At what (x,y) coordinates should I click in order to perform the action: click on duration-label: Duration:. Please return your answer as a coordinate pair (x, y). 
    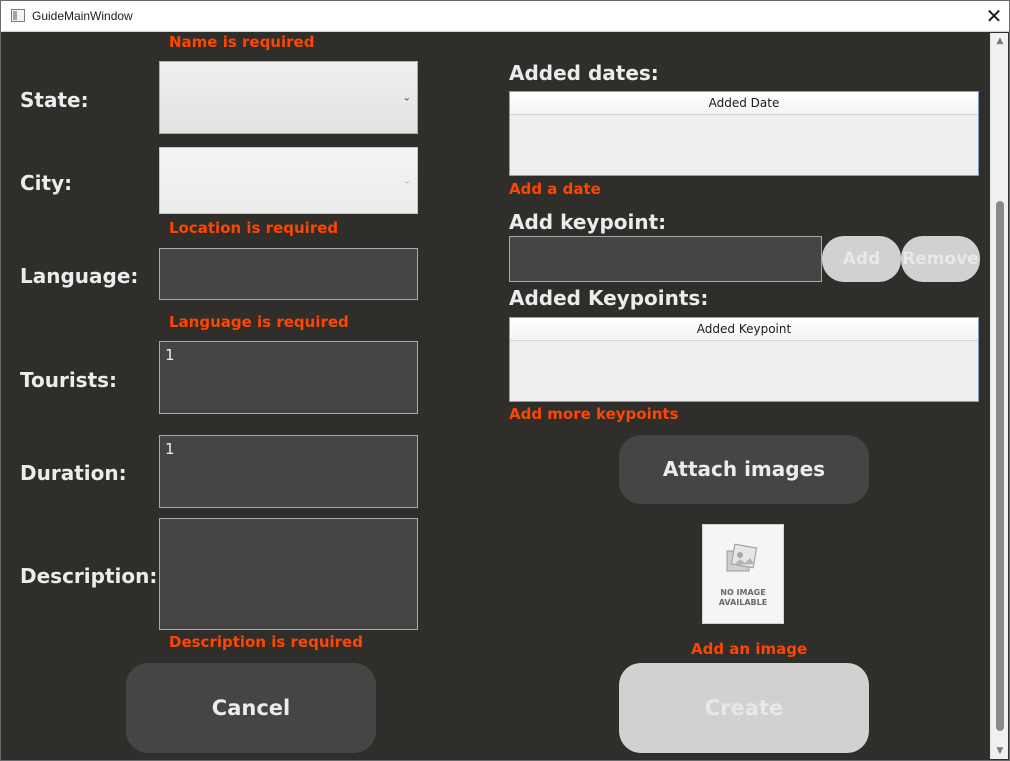
    Looking at the image, I should click on (73, 473).